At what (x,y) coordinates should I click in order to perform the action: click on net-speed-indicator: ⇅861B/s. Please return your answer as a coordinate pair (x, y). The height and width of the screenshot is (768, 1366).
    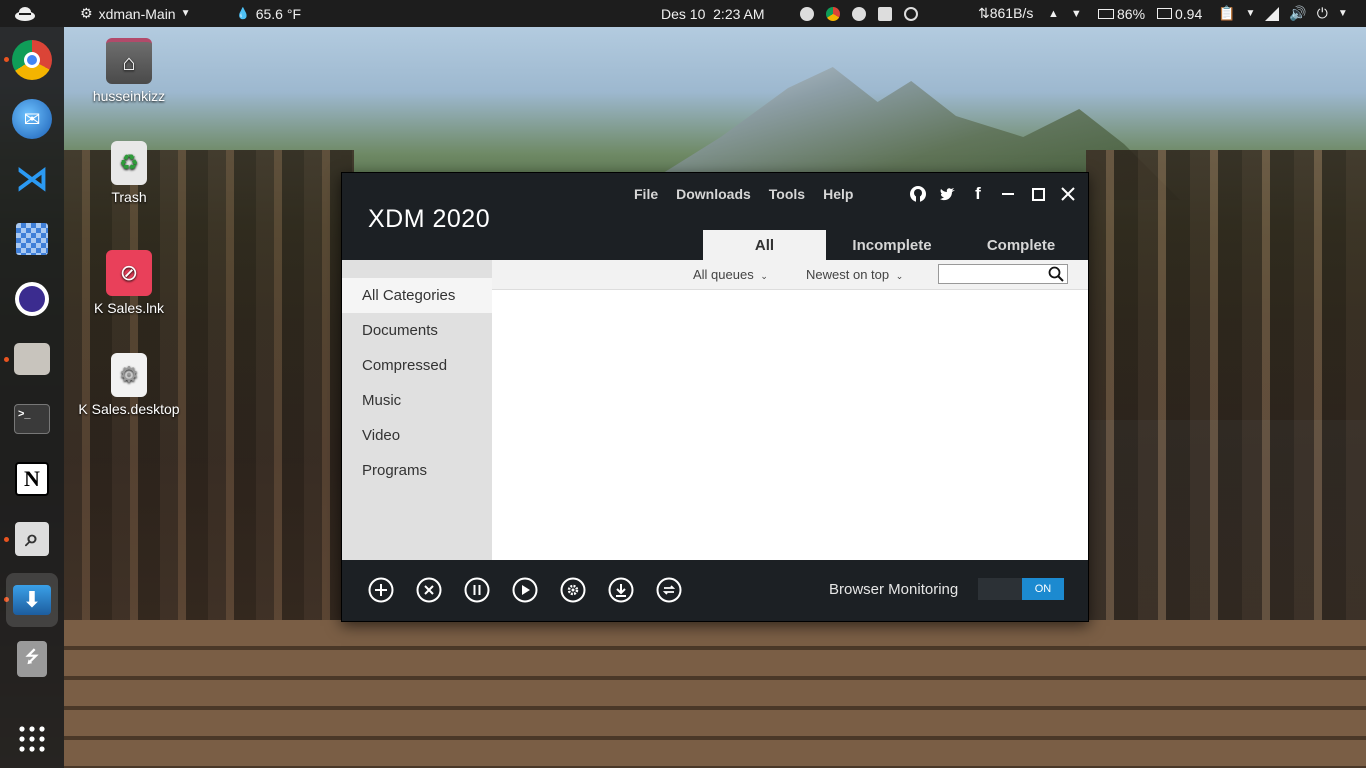
    Looking at the image, I should click on (1005, 13).